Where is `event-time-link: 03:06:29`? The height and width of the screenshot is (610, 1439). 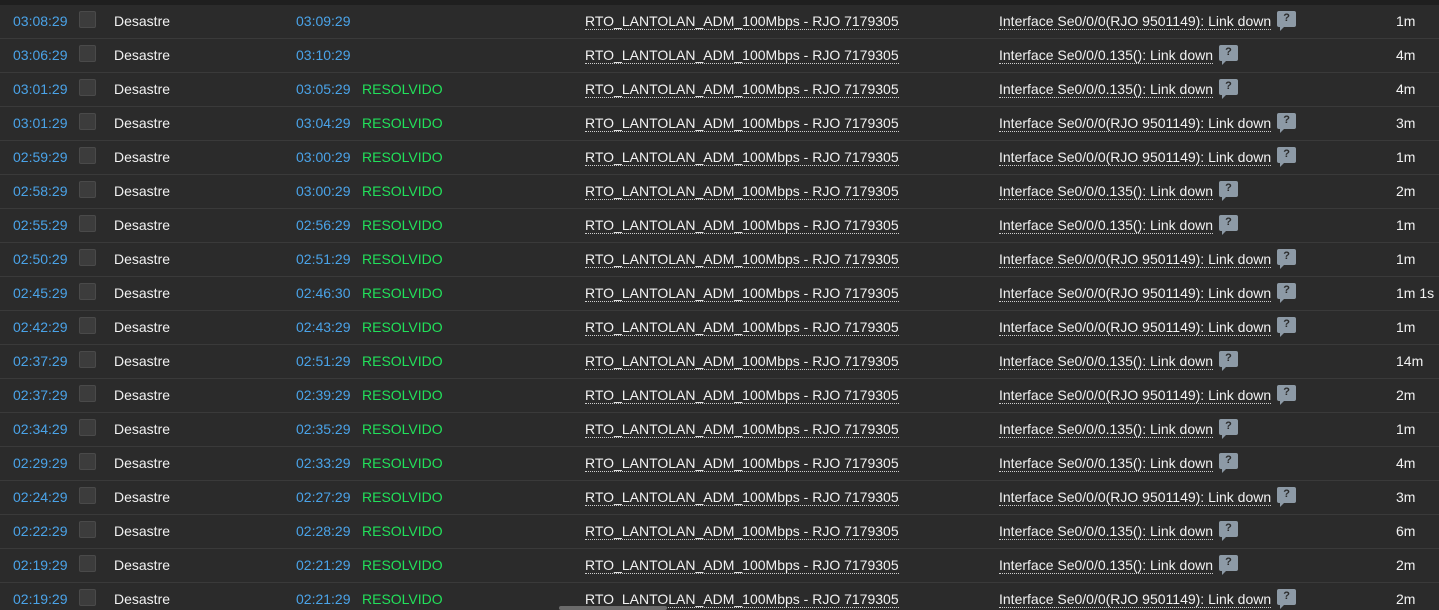
event-time-link: 03:06:29 is located at coordinates (40, 55).